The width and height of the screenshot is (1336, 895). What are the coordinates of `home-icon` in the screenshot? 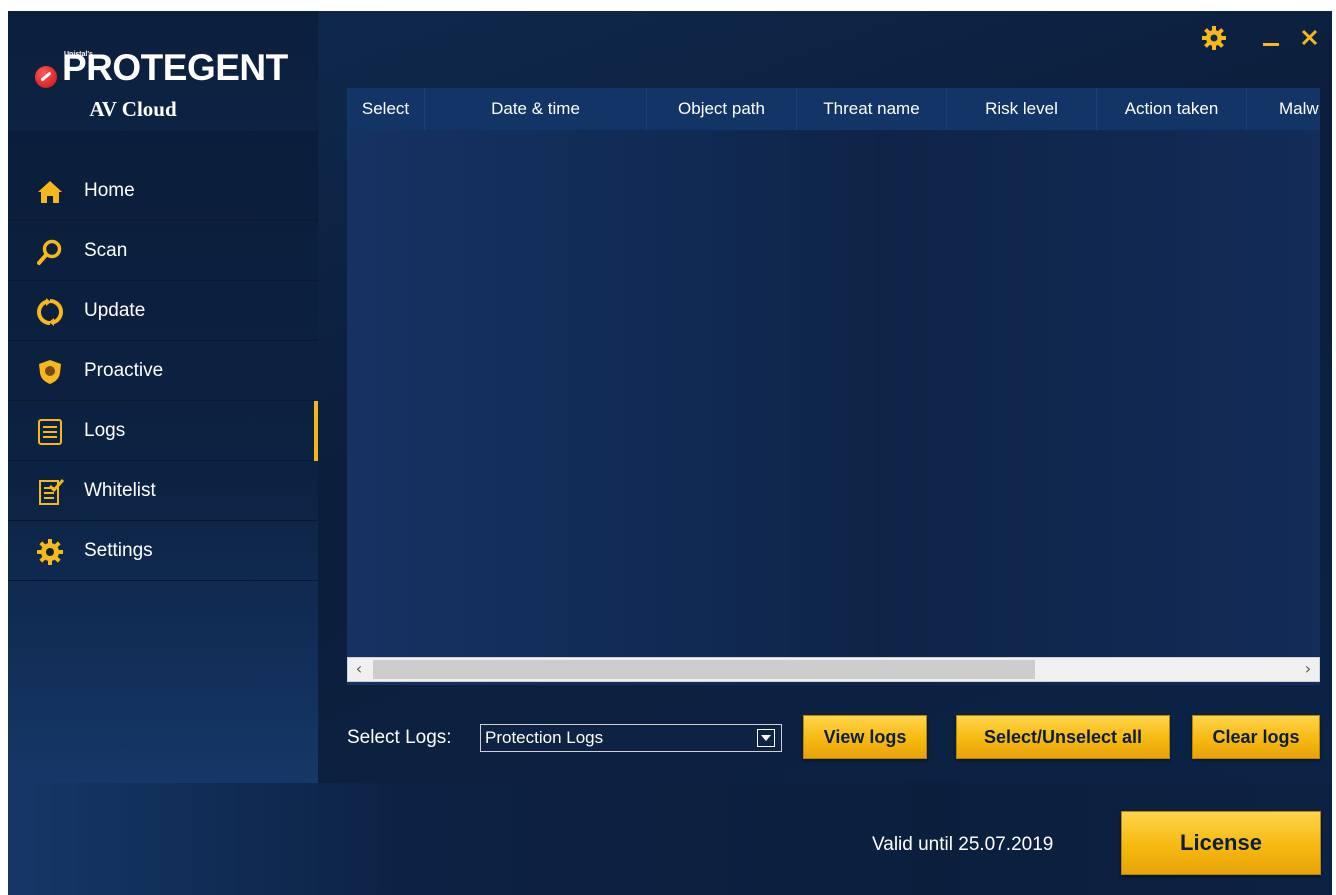 It's located at (50, 192).